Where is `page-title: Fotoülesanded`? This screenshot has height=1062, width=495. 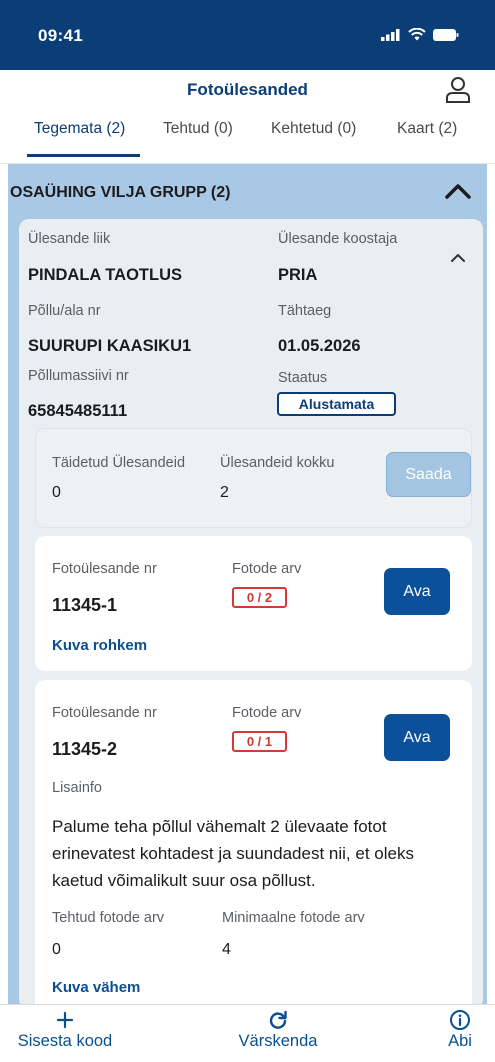 page-title: Fotoülesanded is located at coordinates (247, 89).